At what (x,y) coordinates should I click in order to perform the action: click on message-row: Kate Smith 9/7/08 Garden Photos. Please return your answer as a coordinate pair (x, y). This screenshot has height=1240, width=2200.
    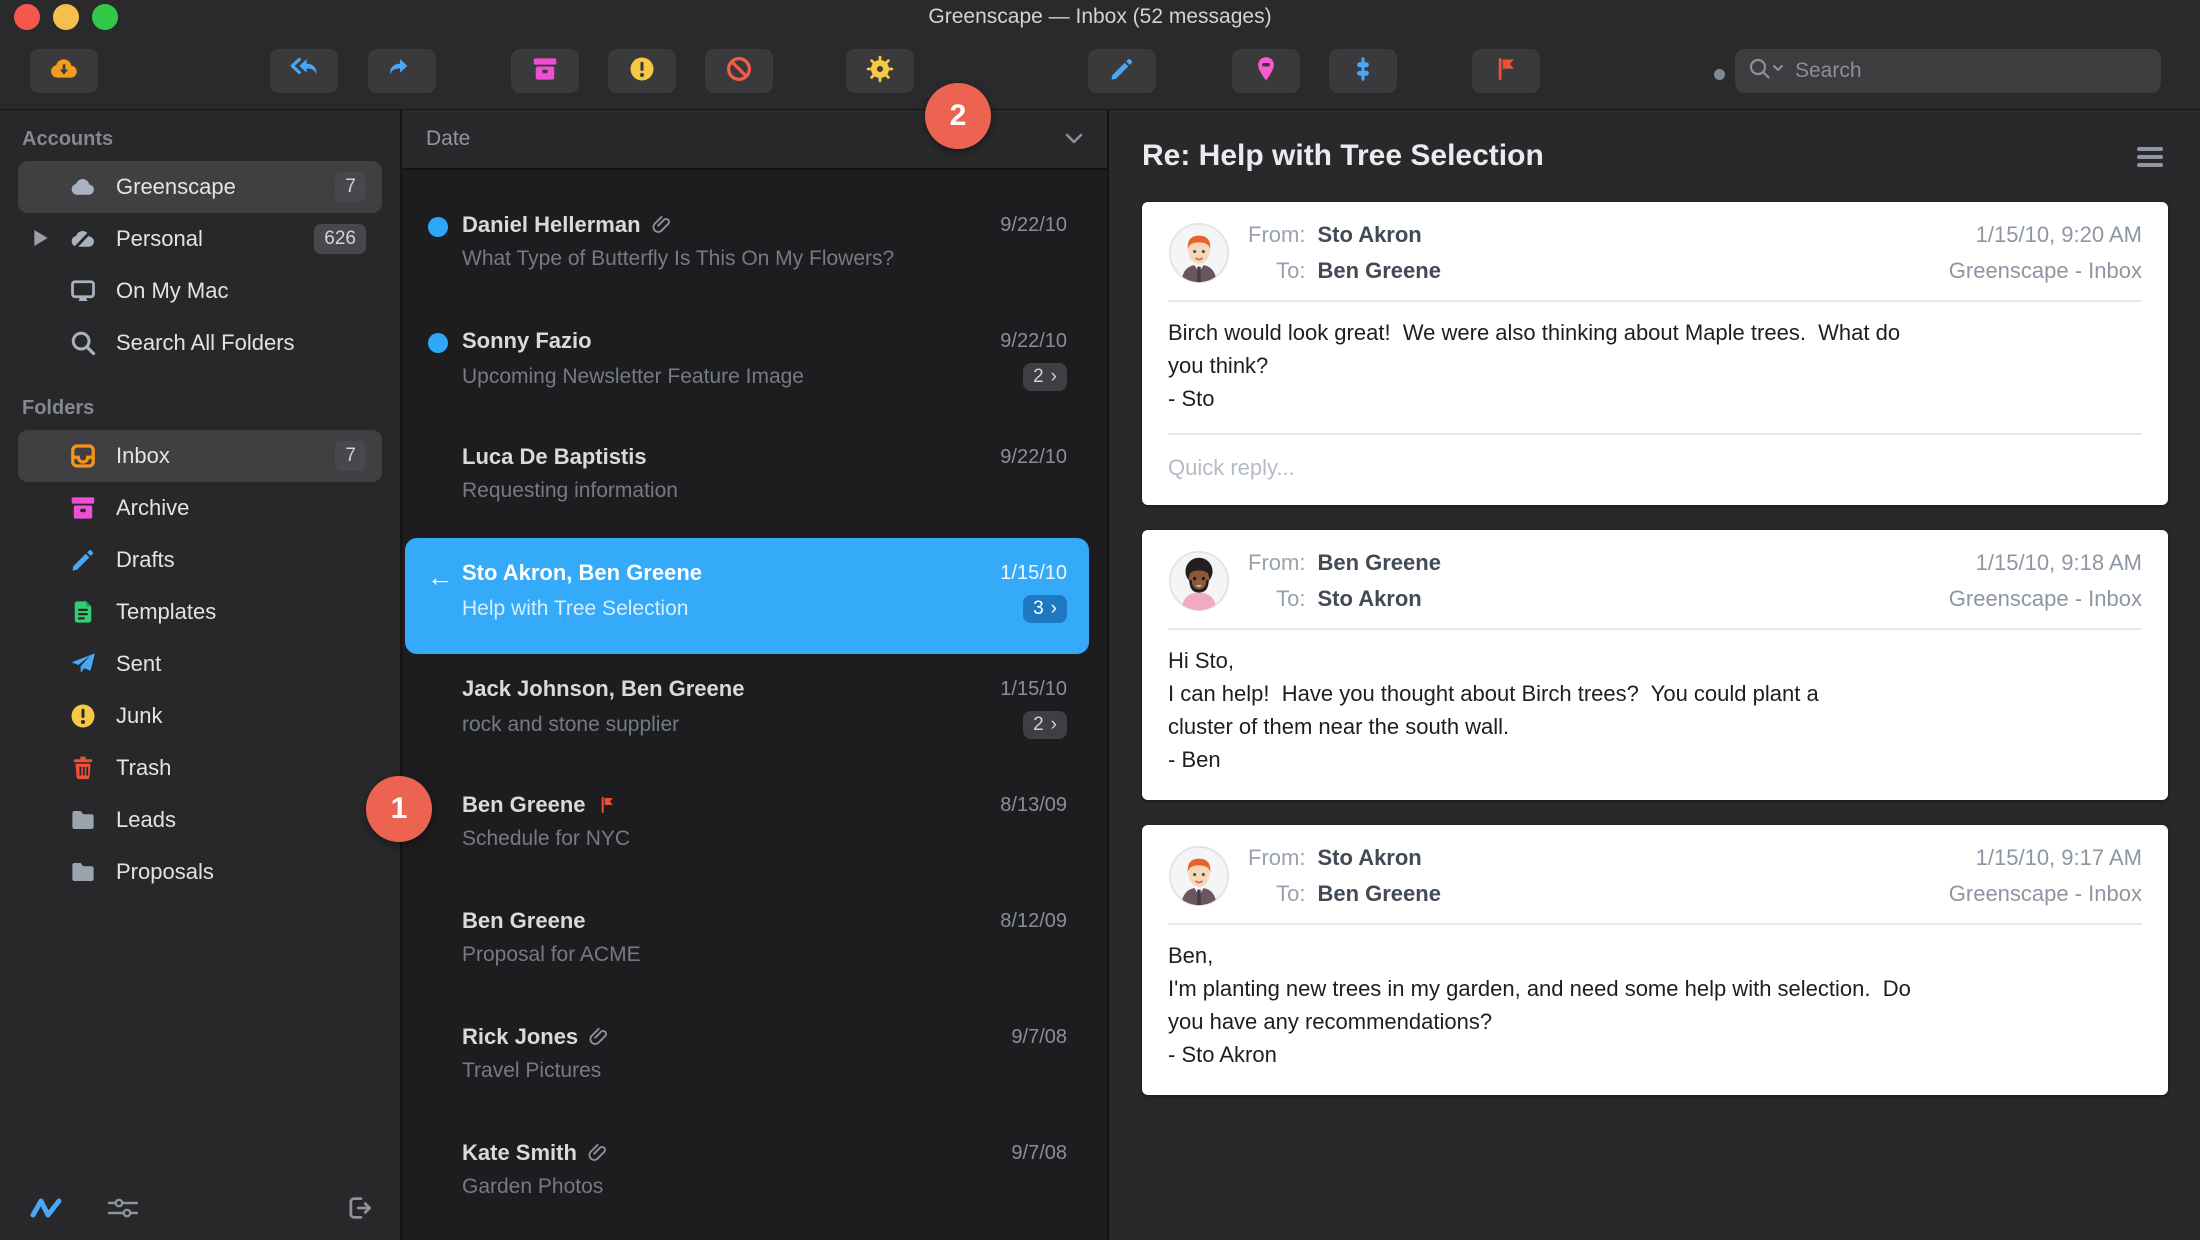
    Looking at the image, I should click on (754, 1176).